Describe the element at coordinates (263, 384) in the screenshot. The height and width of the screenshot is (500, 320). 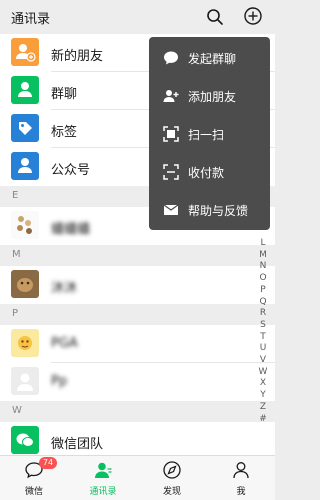
I see `index-letter: X` at that location.